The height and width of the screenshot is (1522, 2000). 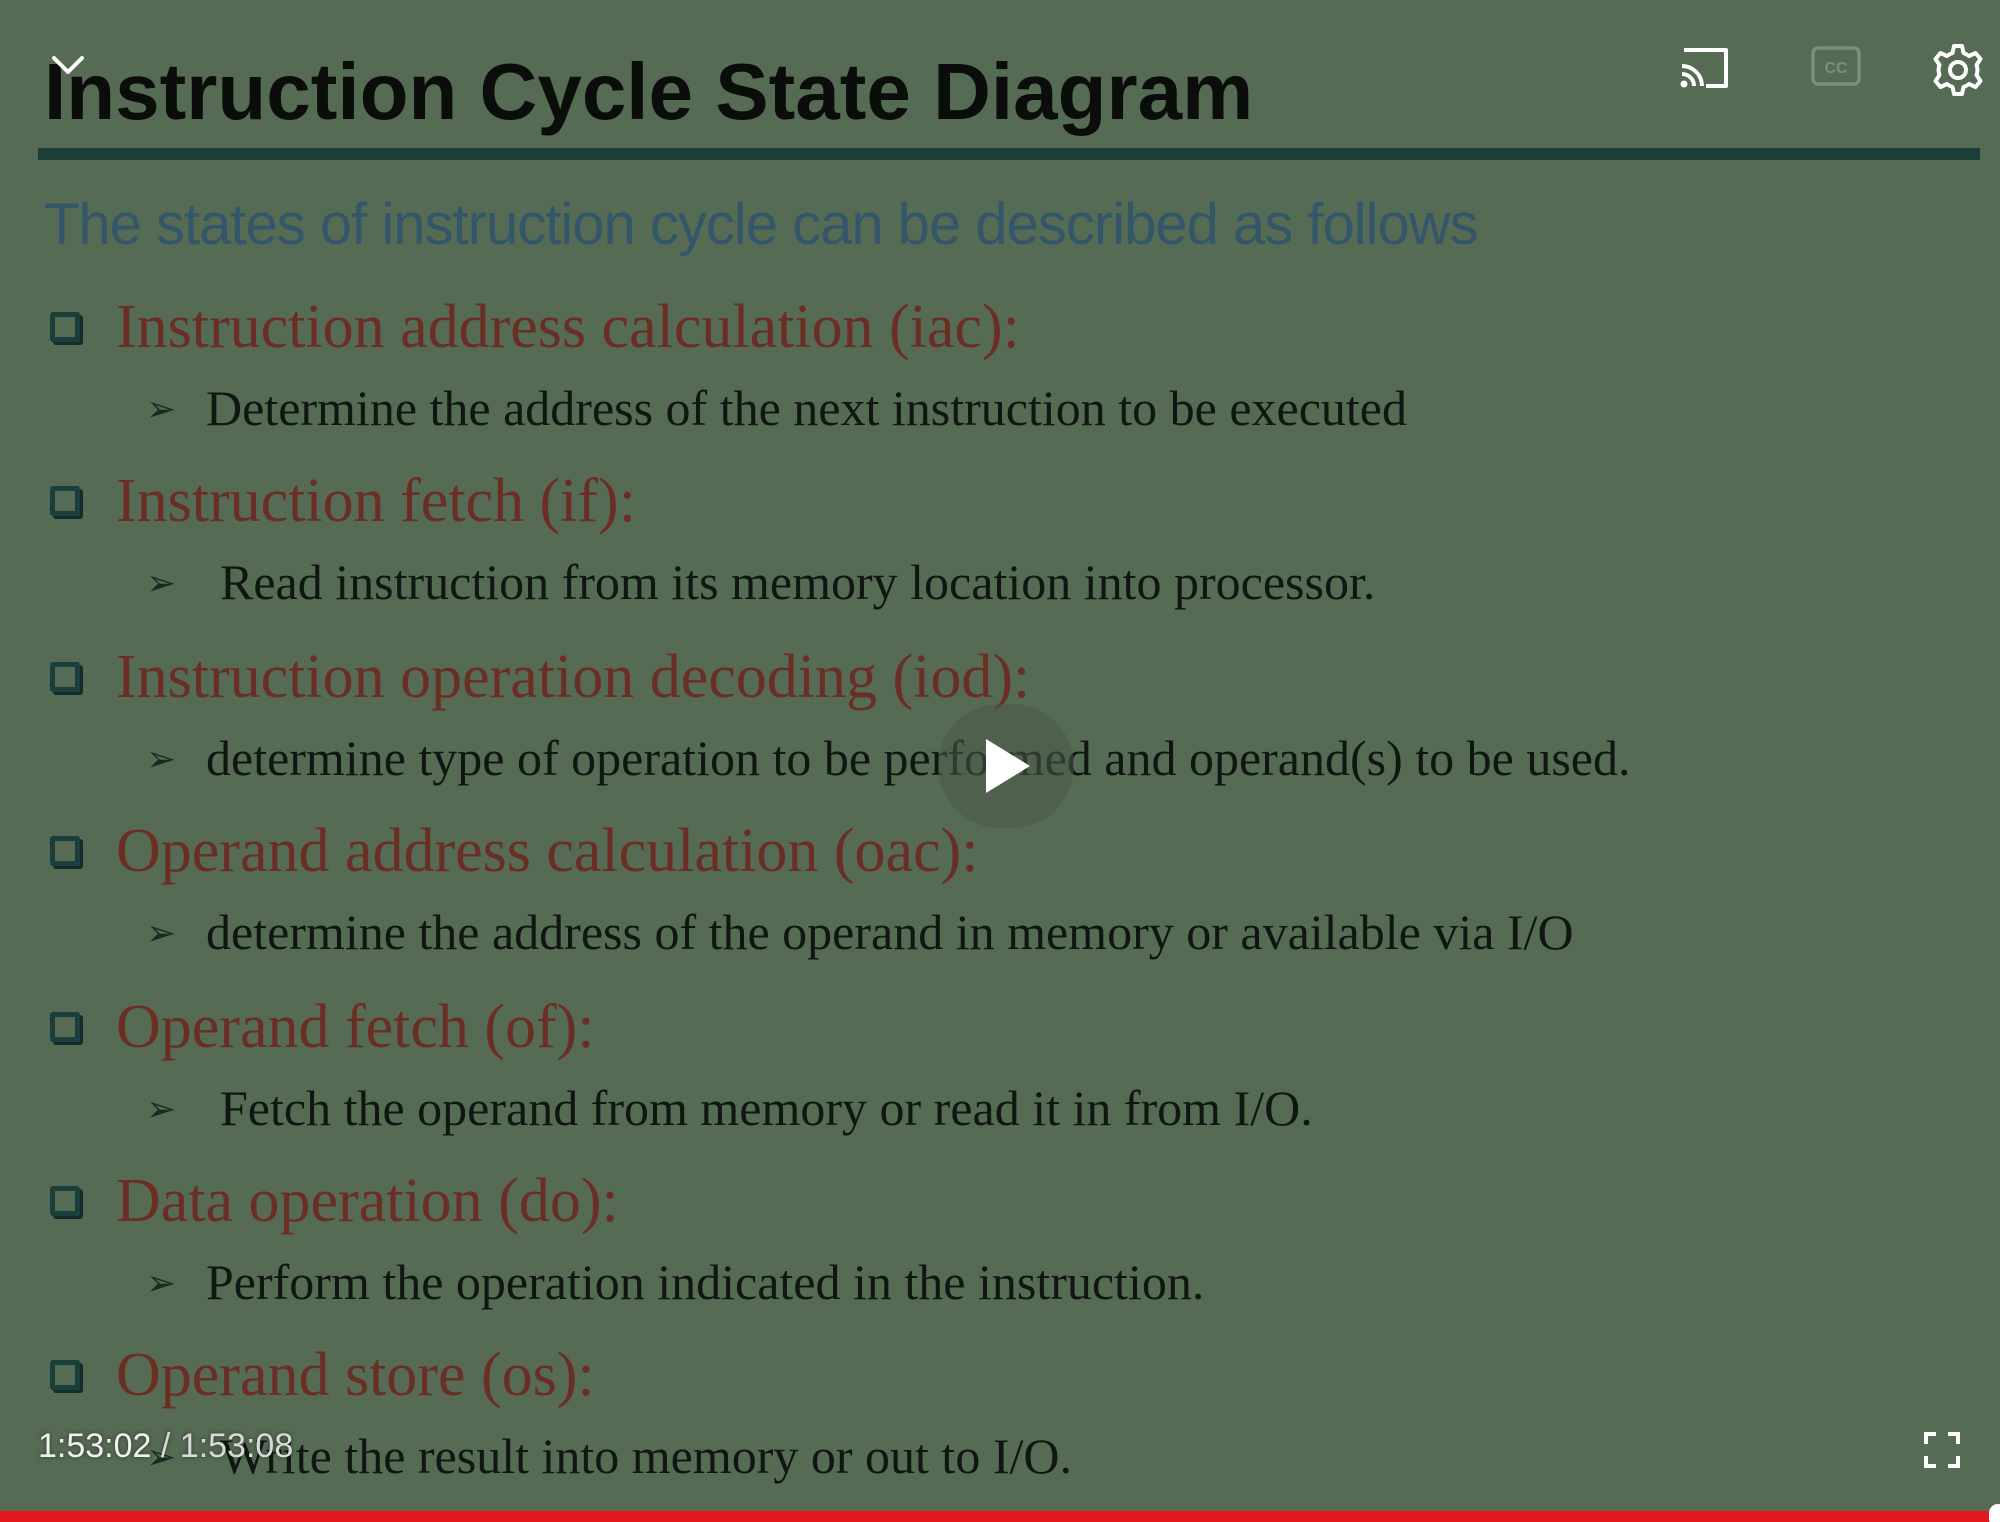 I want to click on play-button, so click(x=1006, y=766).